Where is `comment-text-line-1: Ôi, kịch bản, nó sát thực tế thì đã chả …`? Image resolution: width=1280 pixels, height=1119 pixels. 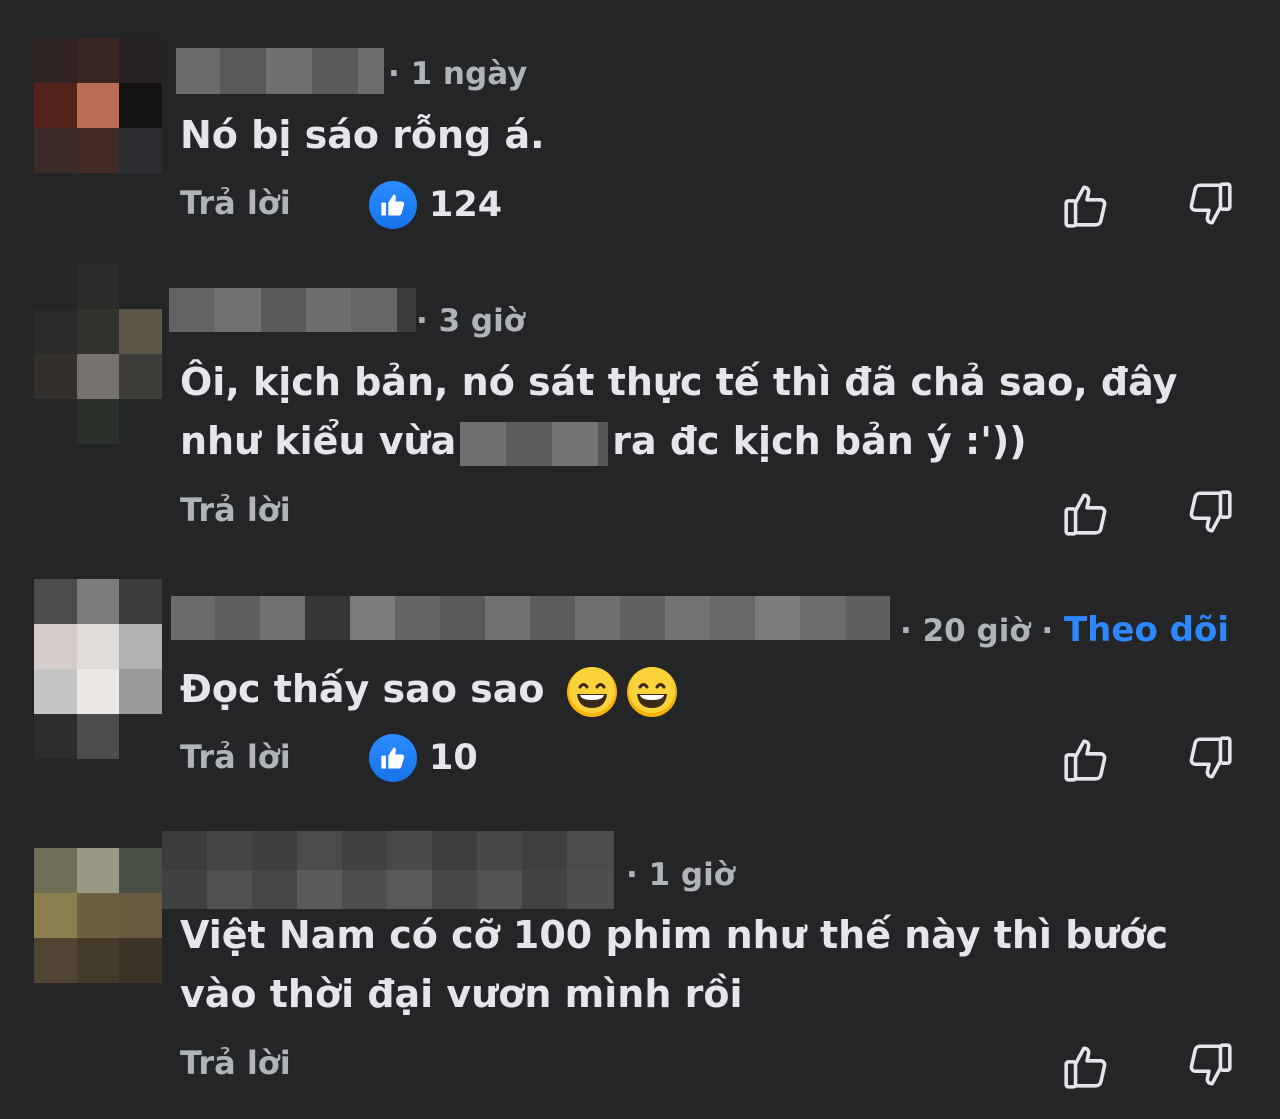
comment-text-line-1: Ôi, kịch bản, nó sát thực tế thì đã chả … is located at coordinates (679, 382).